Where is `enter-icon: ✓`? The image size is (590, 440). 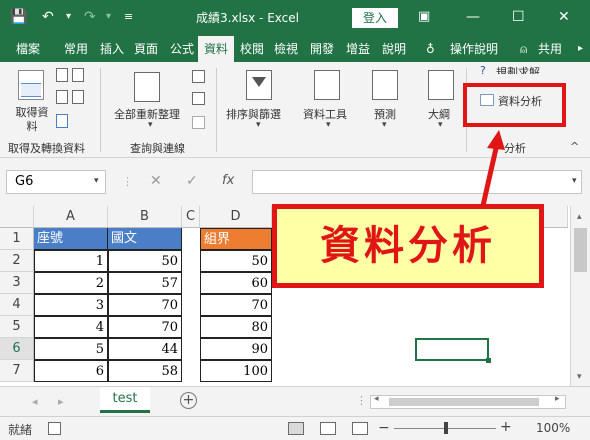 enter-icon: ✓ is located at coordinates (192, 181).